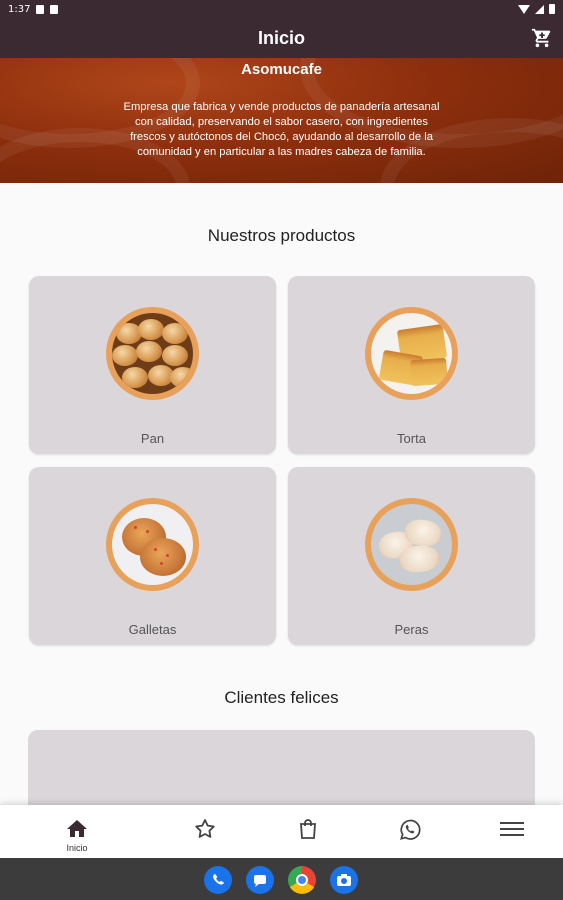  I want to click on wifi-icon, so click(524, 9).